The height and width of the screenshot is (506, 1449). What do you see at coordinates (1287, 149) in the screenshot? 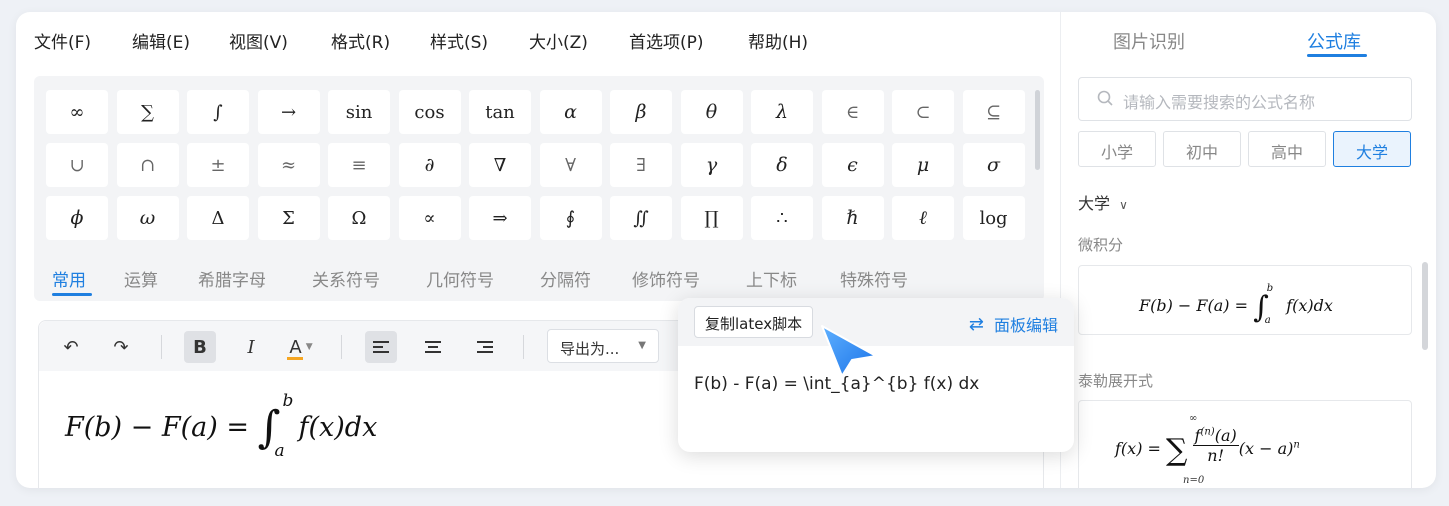
I see `level-senior-button: 高中` at bounding box center [1287, 149].